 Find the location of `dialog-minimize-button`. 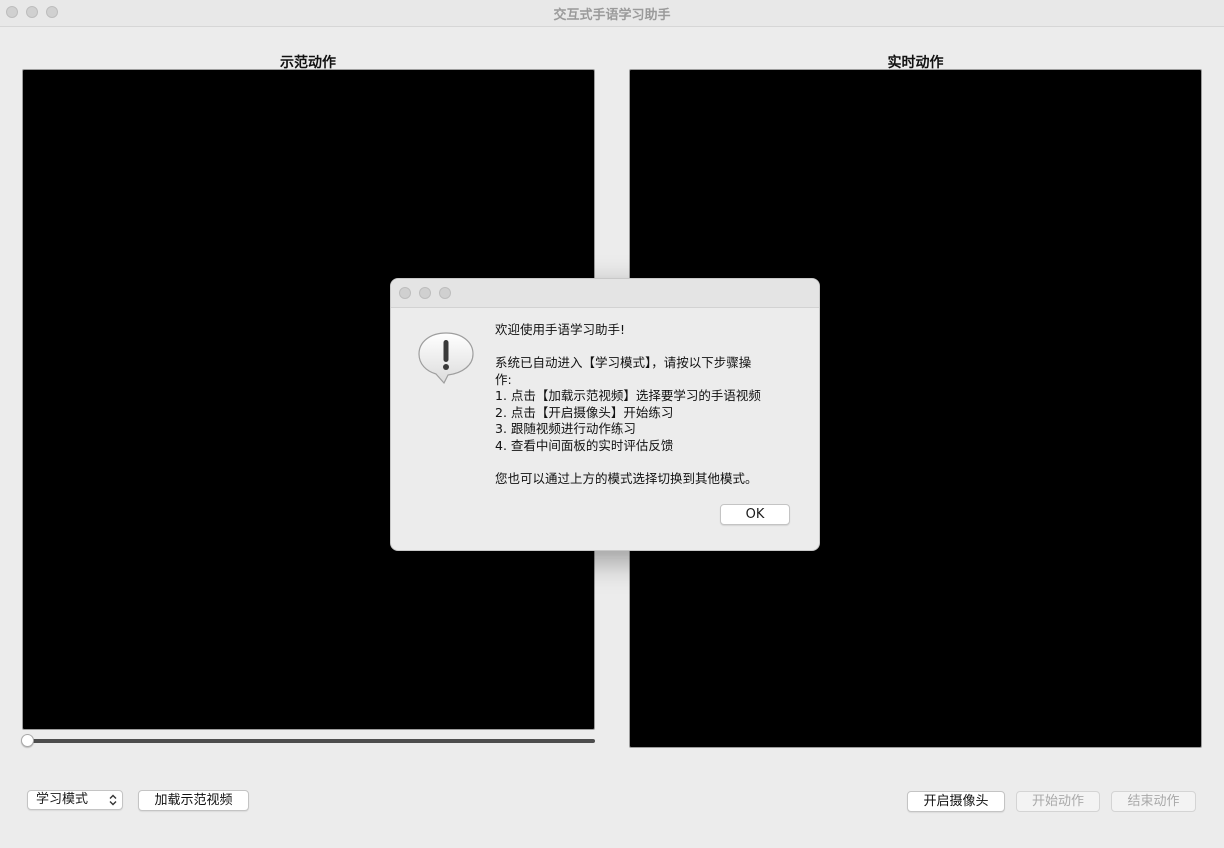

dialog-minimize-button is located at coordinates (425, 293).